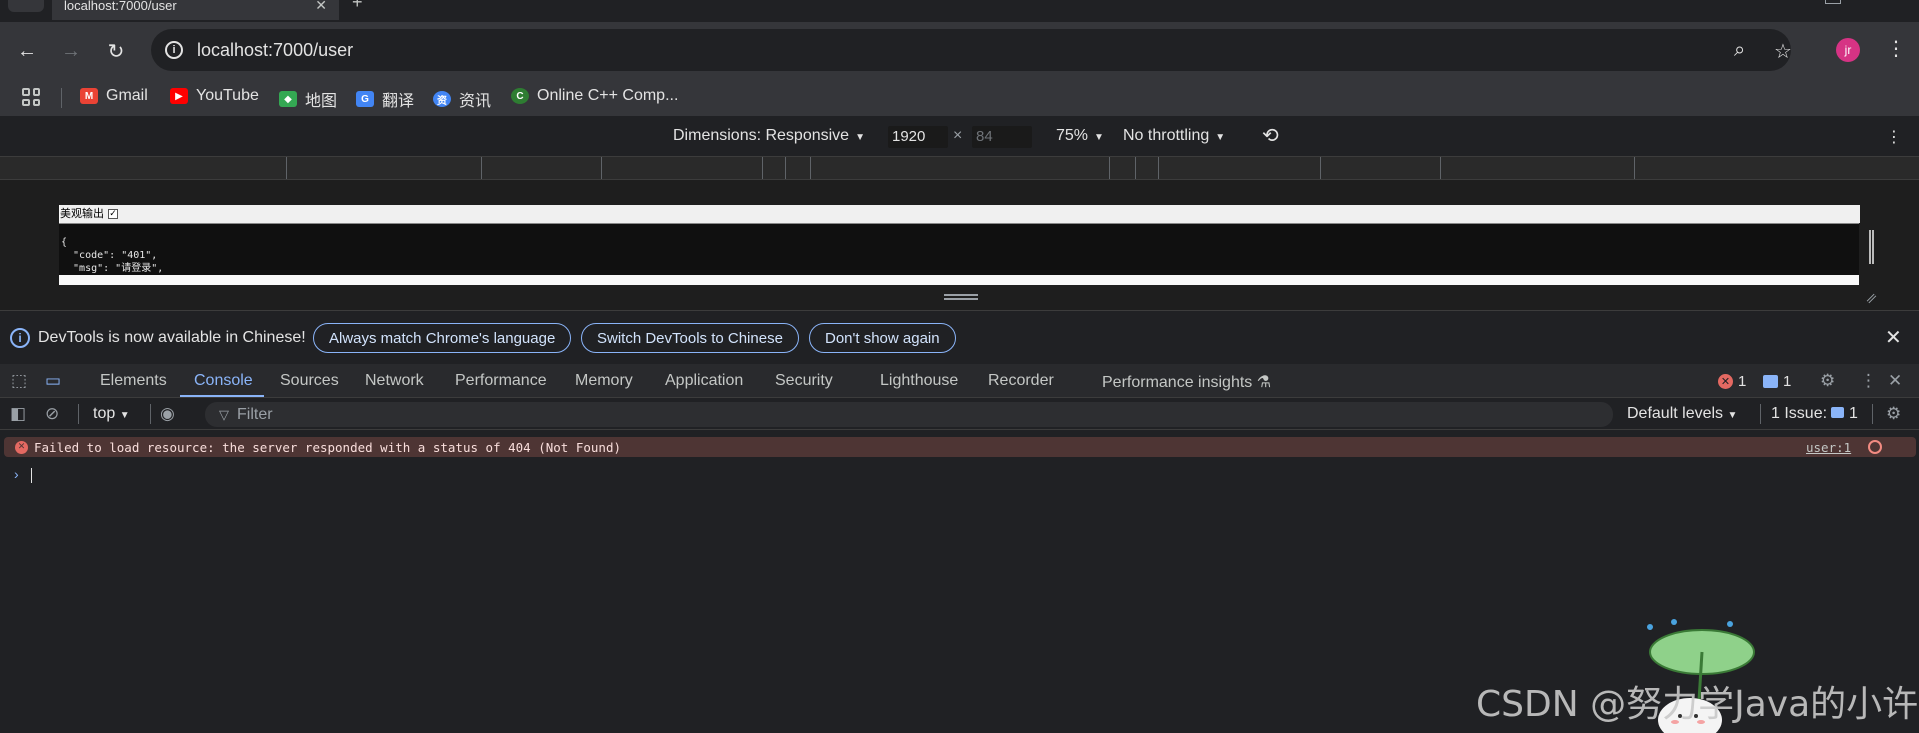 Image resolution: width=1919 pixels, height=733 pixels. Describe the element at coordinates (1186, 382) in the screenshot. I see `tab-performance-insights: Performance insights ⚗` at that location.